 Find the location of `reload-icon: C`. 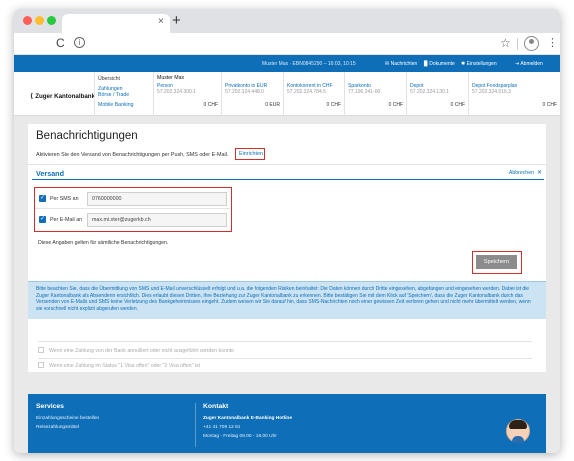

reload-icon: C is located at coordinates (60, 43).